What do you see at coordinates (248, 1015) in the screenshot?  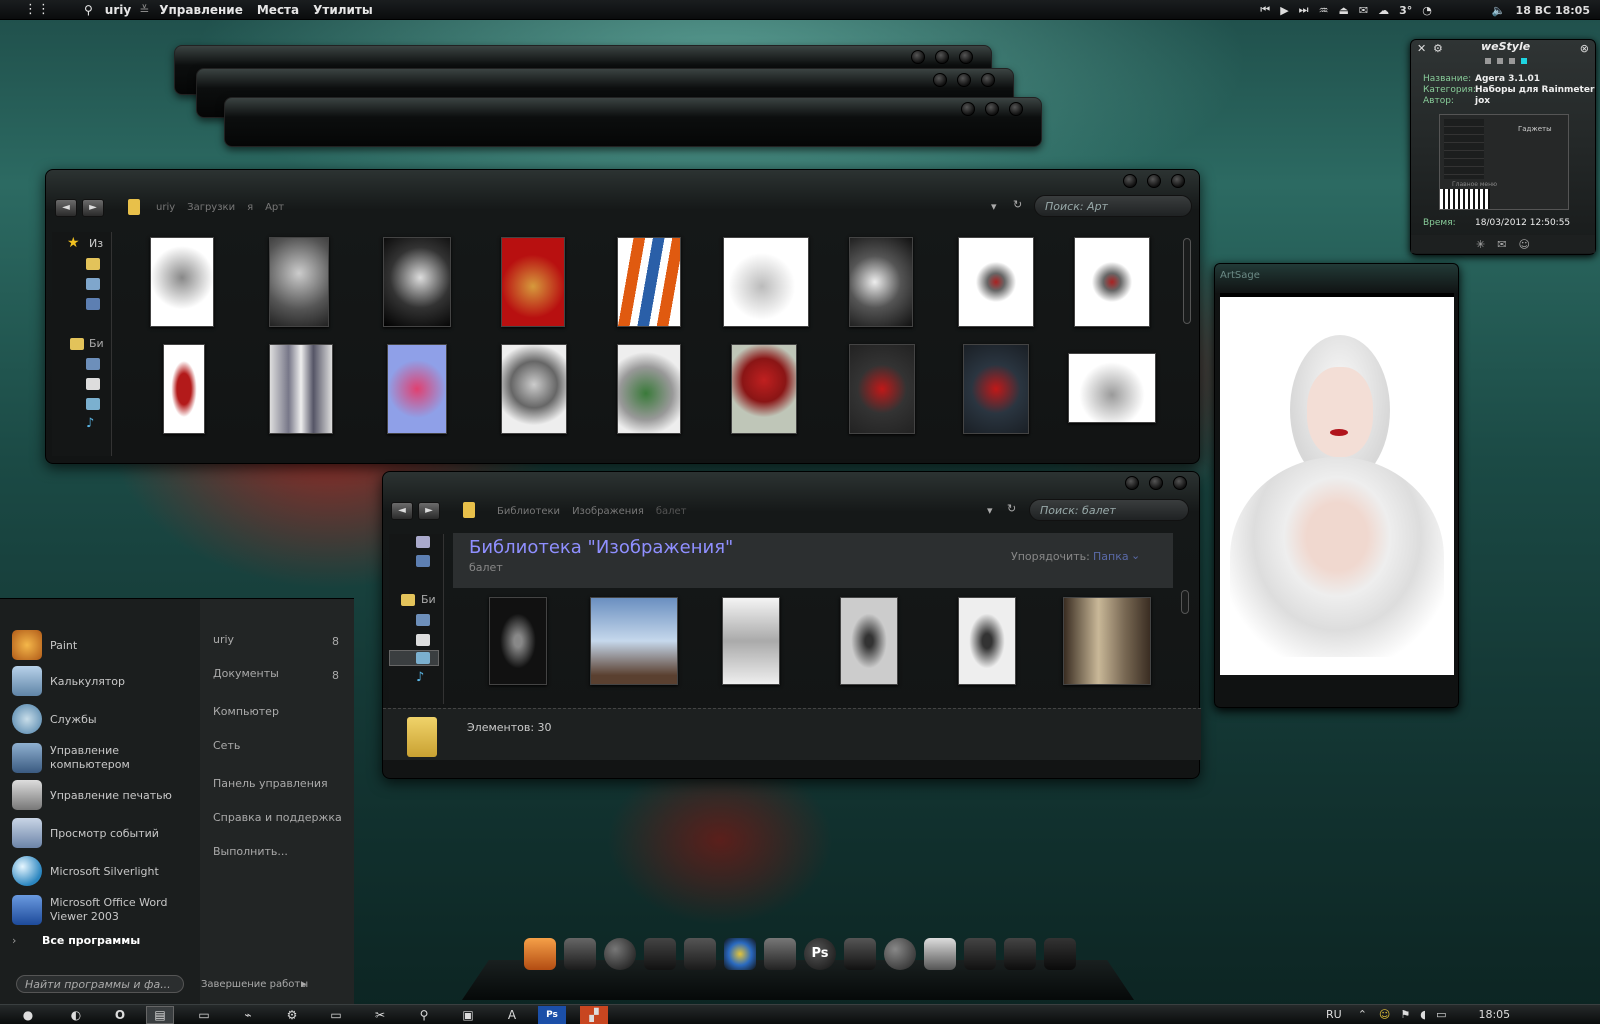 I see `activity-icon: ⌁` at bounding box center [248, 1015].